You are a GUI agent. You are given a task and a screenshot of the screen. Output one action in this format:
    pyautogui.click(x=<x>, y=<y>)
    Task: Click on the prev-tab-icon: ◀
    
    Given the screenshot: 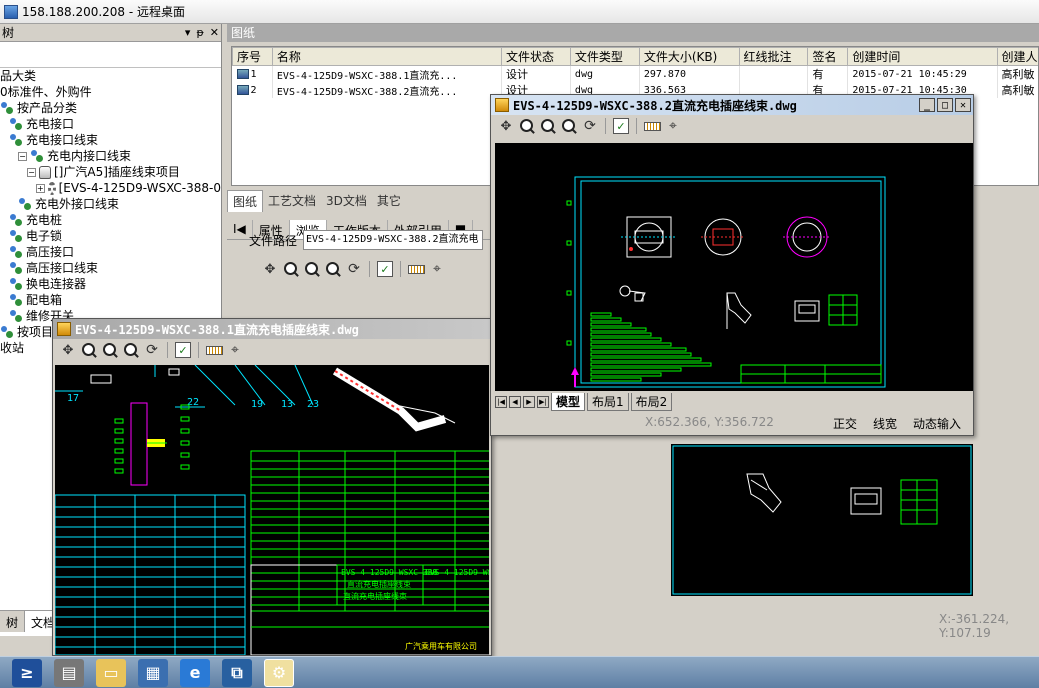 What is the action you would take?
    pyautogui.click(x=515, y=402)
    